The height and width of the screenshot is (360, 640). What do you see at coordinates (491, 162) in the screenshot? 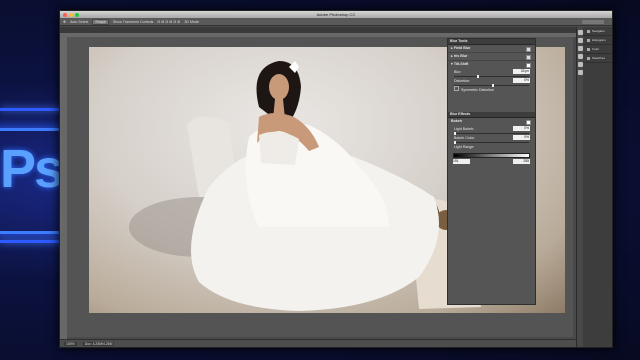
I see `light-range-values: 191 255` at bounding box center [491, 162].